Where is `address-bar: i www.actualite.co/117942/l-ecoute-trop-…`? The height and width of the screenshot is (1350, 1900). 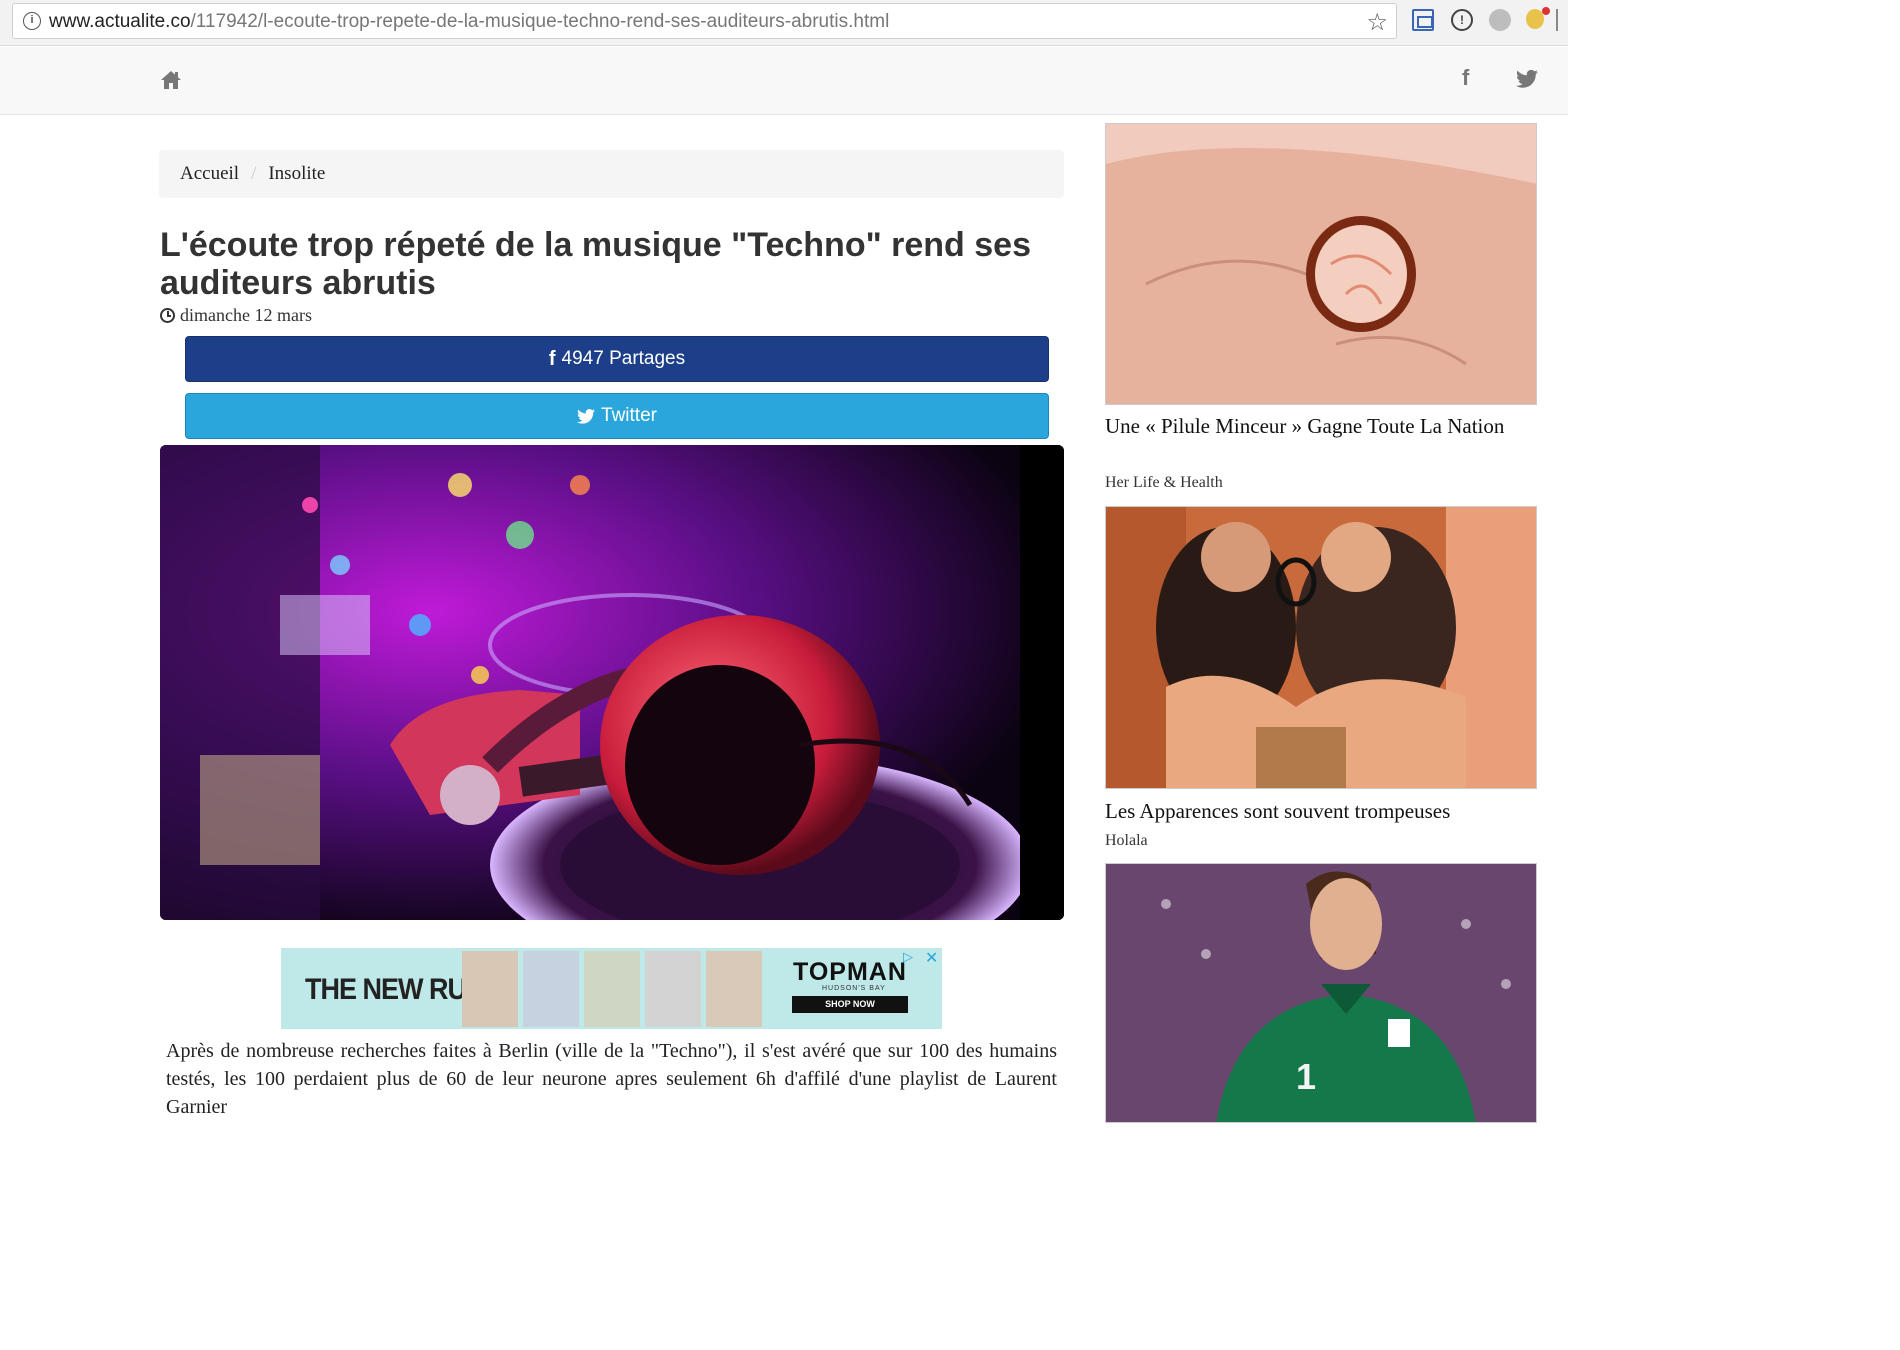 address-bar: i www.actualite.co/117942/l-ecoute-trop-… is located at coordinates (704, 21).